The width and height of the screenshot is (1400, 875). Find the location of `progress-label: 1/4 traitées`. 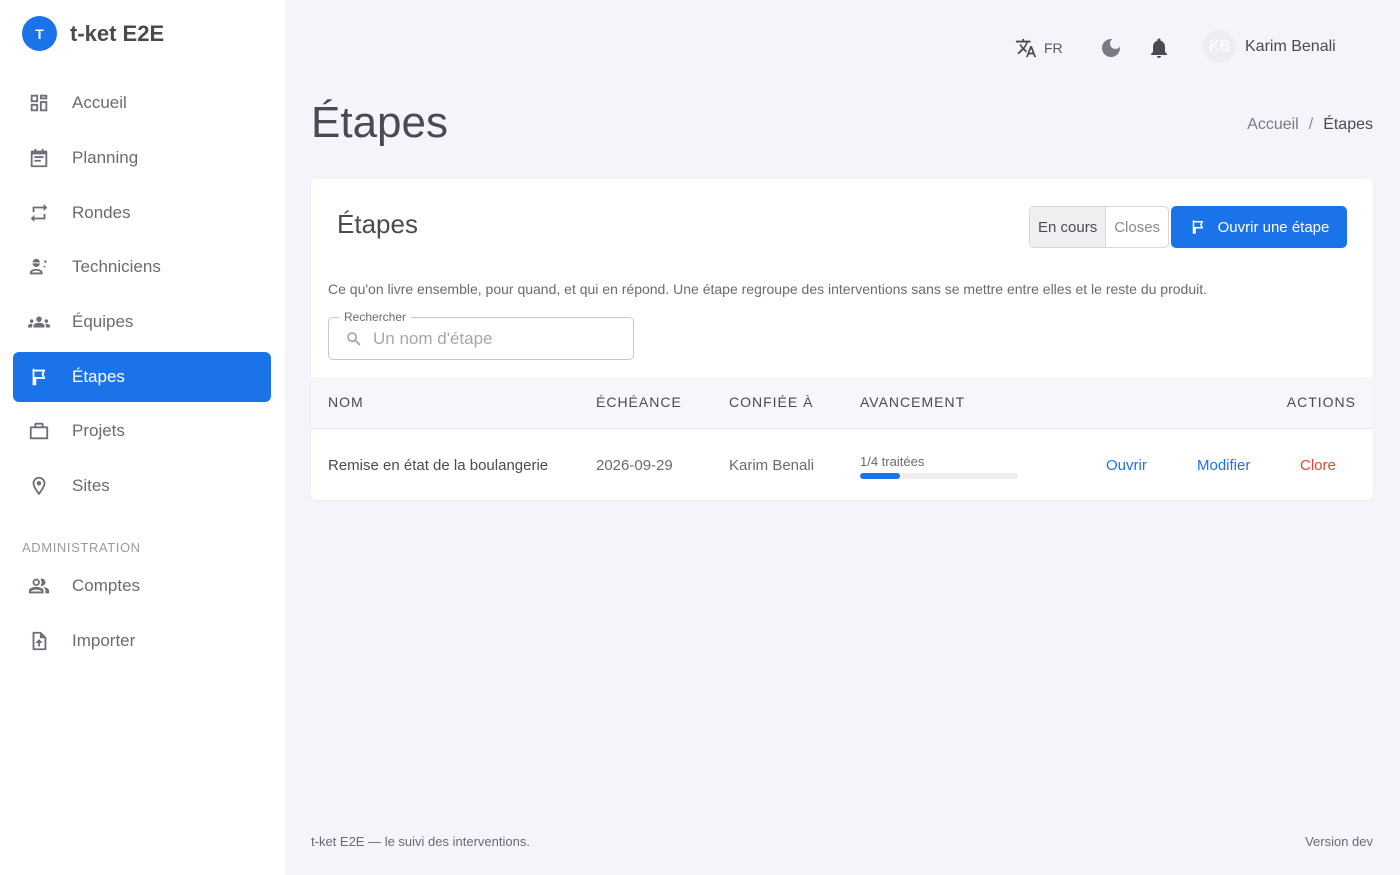

progress-label: 1/4 traitées is located at coordinates (892, 461).